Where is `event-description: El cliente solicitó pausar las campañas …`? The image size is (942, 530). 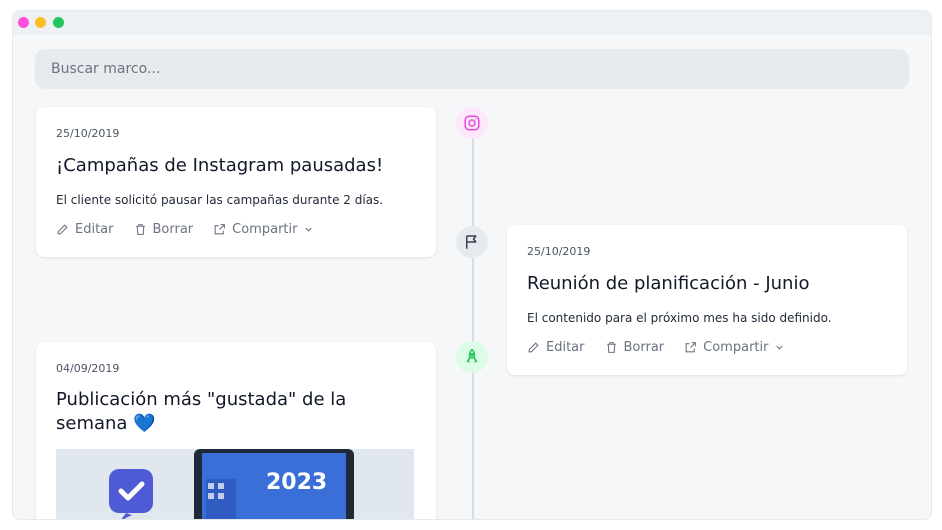 event-description: El cliente solicitó pausar las campañas … is located at coordinates (220, 200).